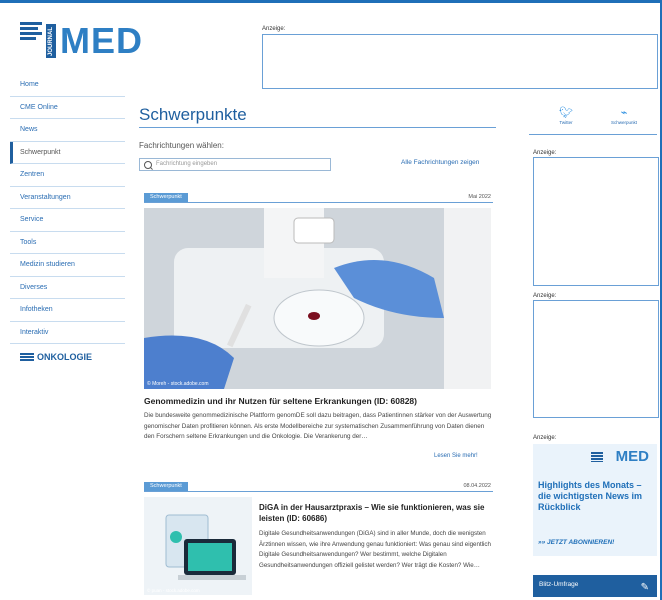 This screenshot has height=600, width=662. Describe the element at coordinates (597, 457) in the screenshot. I see `banner-logo-icon` at that location.